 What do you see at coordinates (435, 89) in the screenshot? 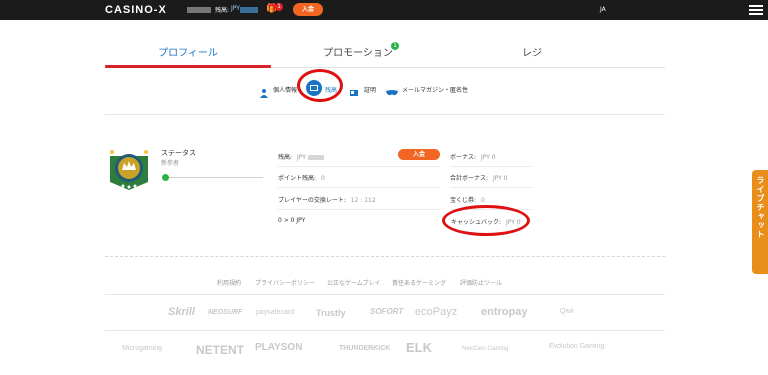
I see `subnav-newsletter: メールマガジン・匿名性` at bounding box center [435, 89].